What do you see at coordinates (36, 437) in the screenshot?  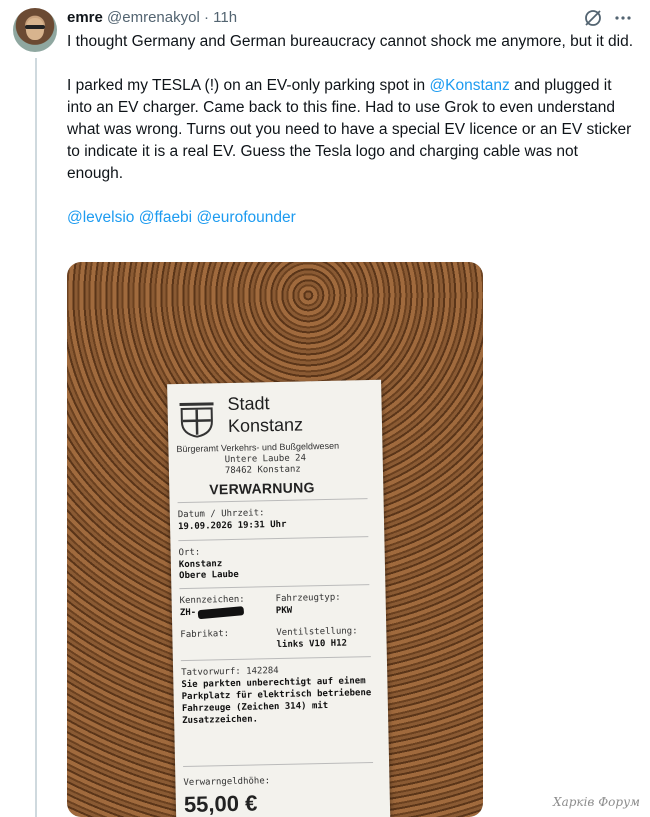 I see `thread-line` at bounding box center [36, 437].